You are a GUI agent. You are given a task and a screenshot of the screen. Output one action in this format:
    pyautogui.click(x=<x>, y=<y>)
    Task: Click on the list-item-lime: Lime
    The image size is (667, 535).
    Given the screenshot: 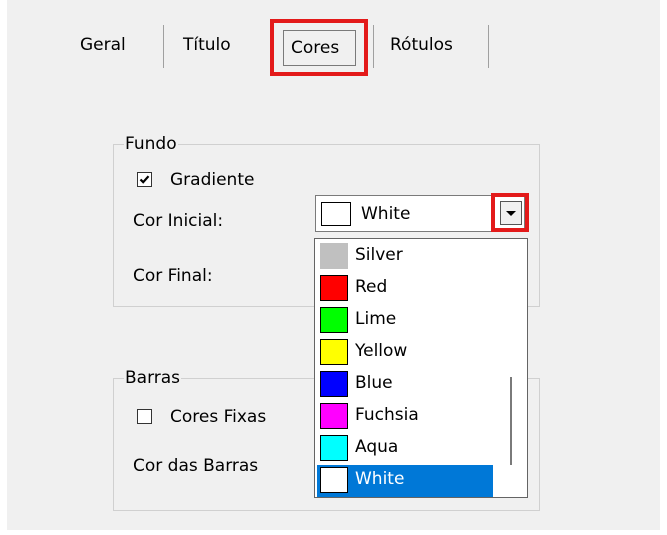 What is the action you would take?
    pyautogui.click(x=405, y=321)
    